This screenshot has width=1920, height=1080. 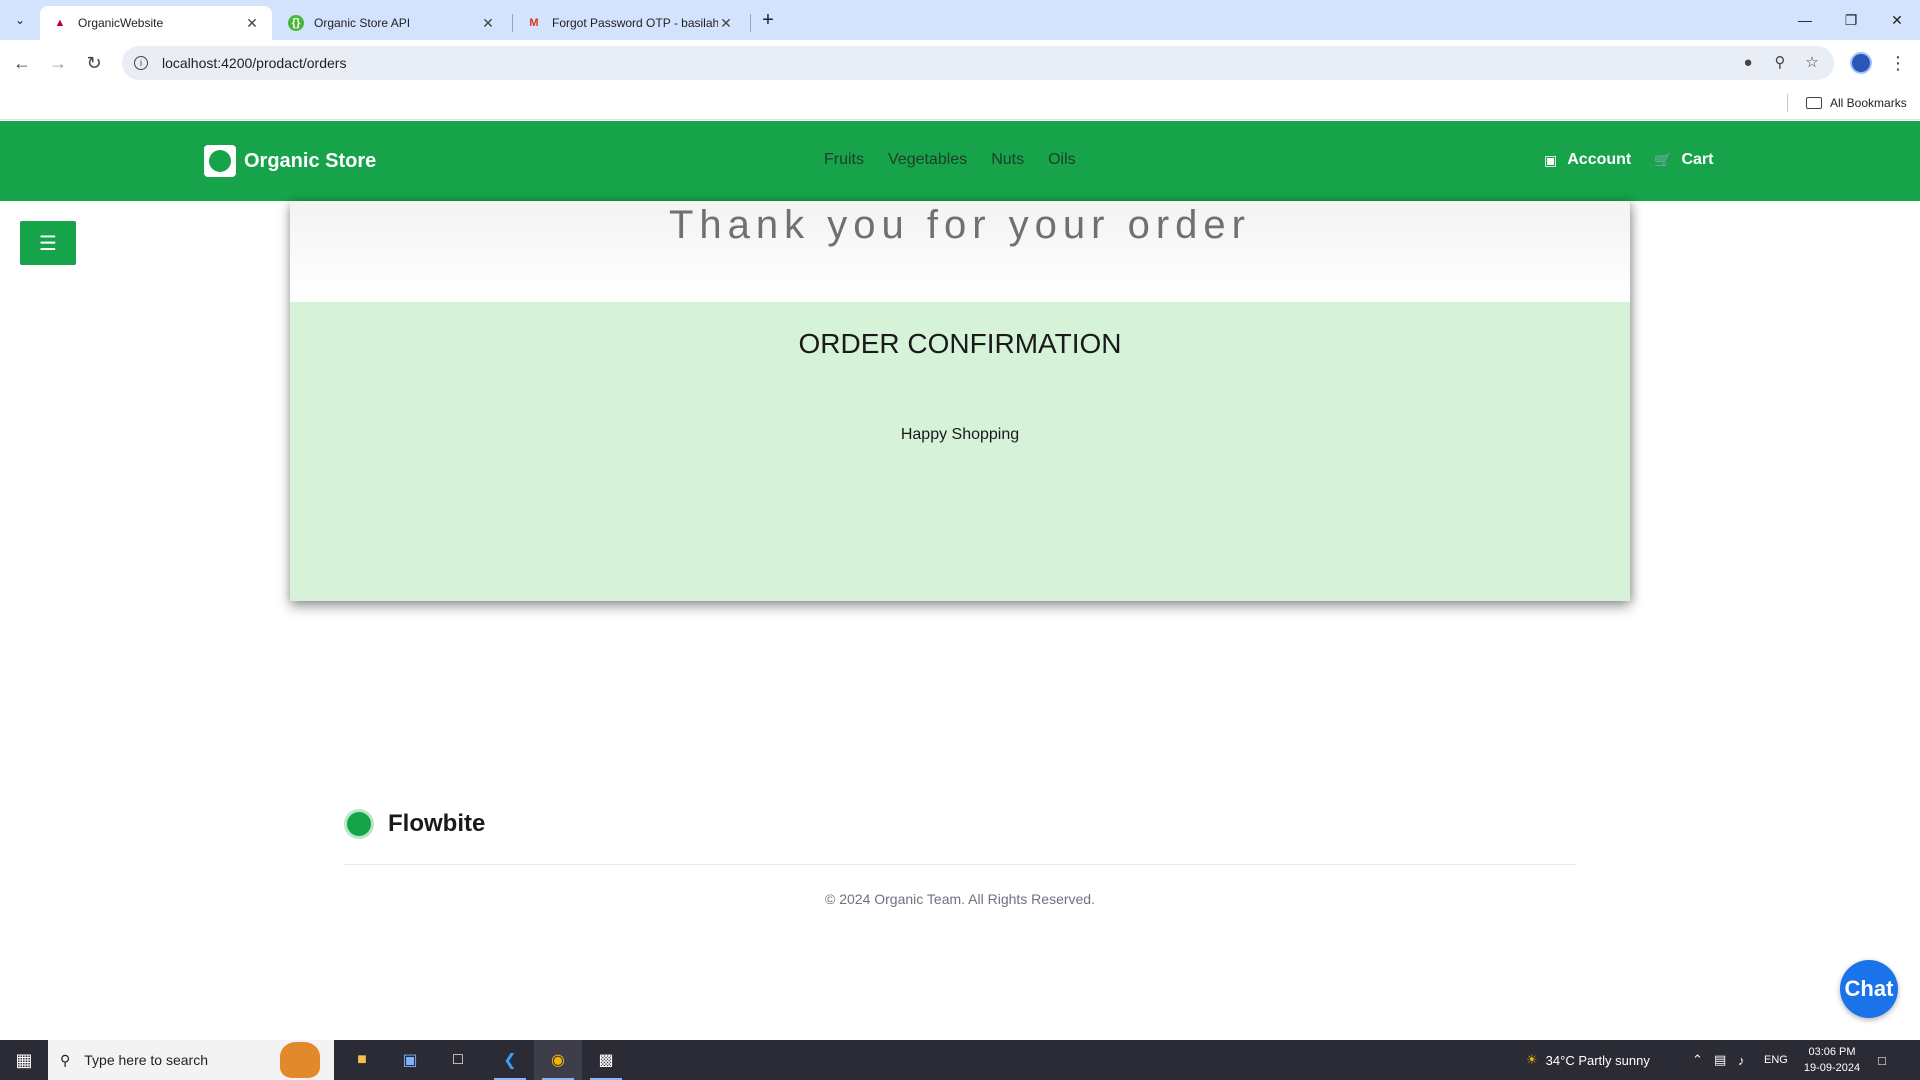 I want to click on tab-title: OrganicWebsite, so click(x=121, y=23).